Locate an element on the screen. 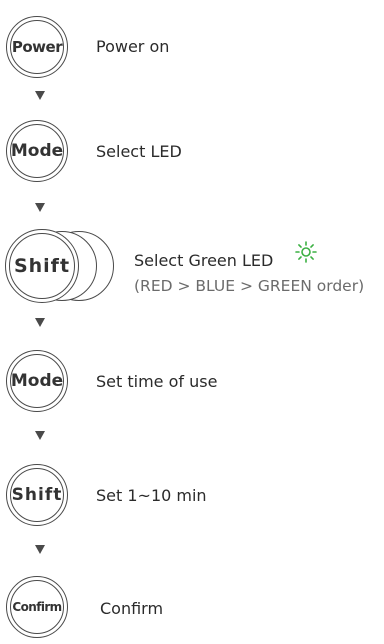 The image size is (384, 644). power-button: Power is located at coordinates (37, 47).